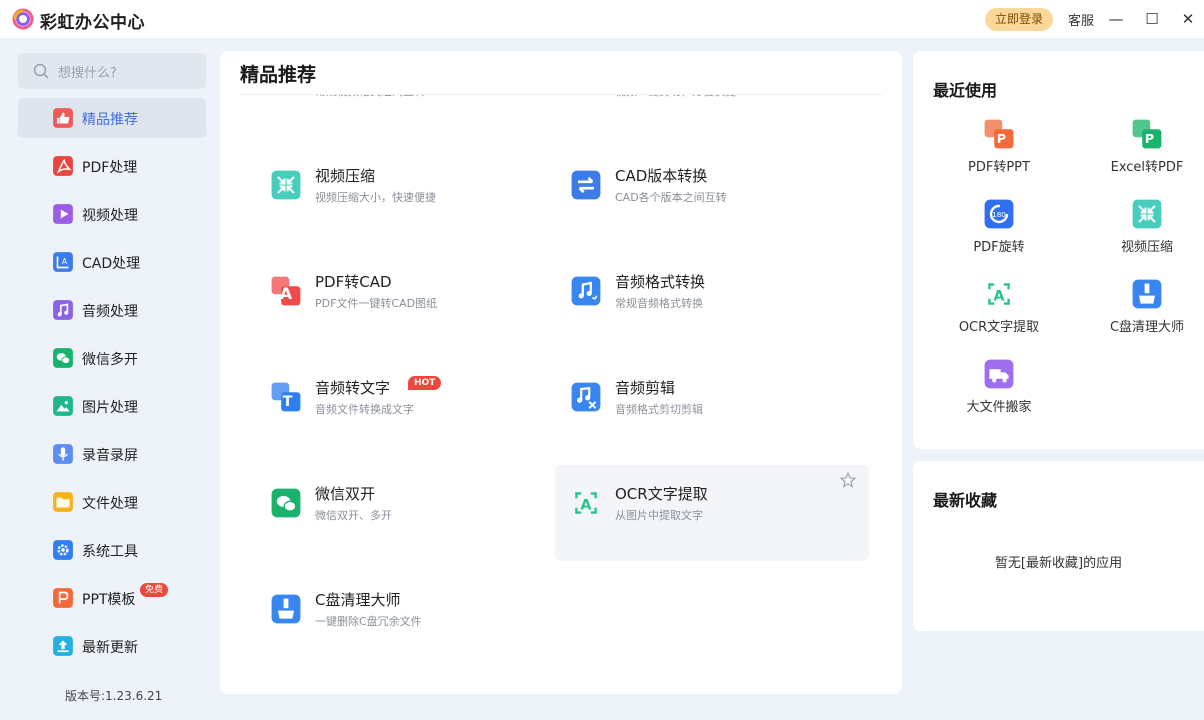 The image size is (1204, 720). Describe the element at coordinates (412, 301) in the screenshot. I see `tool-card: A PDF转CAD PDF文件一键转CAD图纸` at that location.